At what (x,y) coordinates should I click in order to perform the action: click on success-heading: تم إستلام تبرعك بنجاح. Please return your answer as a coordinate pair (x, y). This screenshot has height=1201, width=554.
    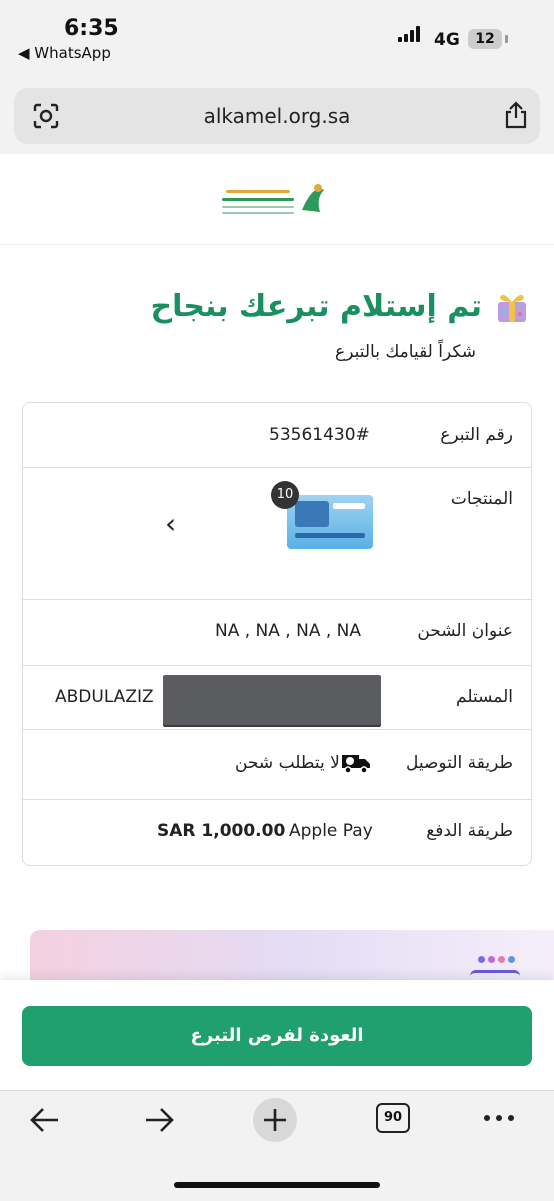
    Looking at the image, I should click on (341, 306).